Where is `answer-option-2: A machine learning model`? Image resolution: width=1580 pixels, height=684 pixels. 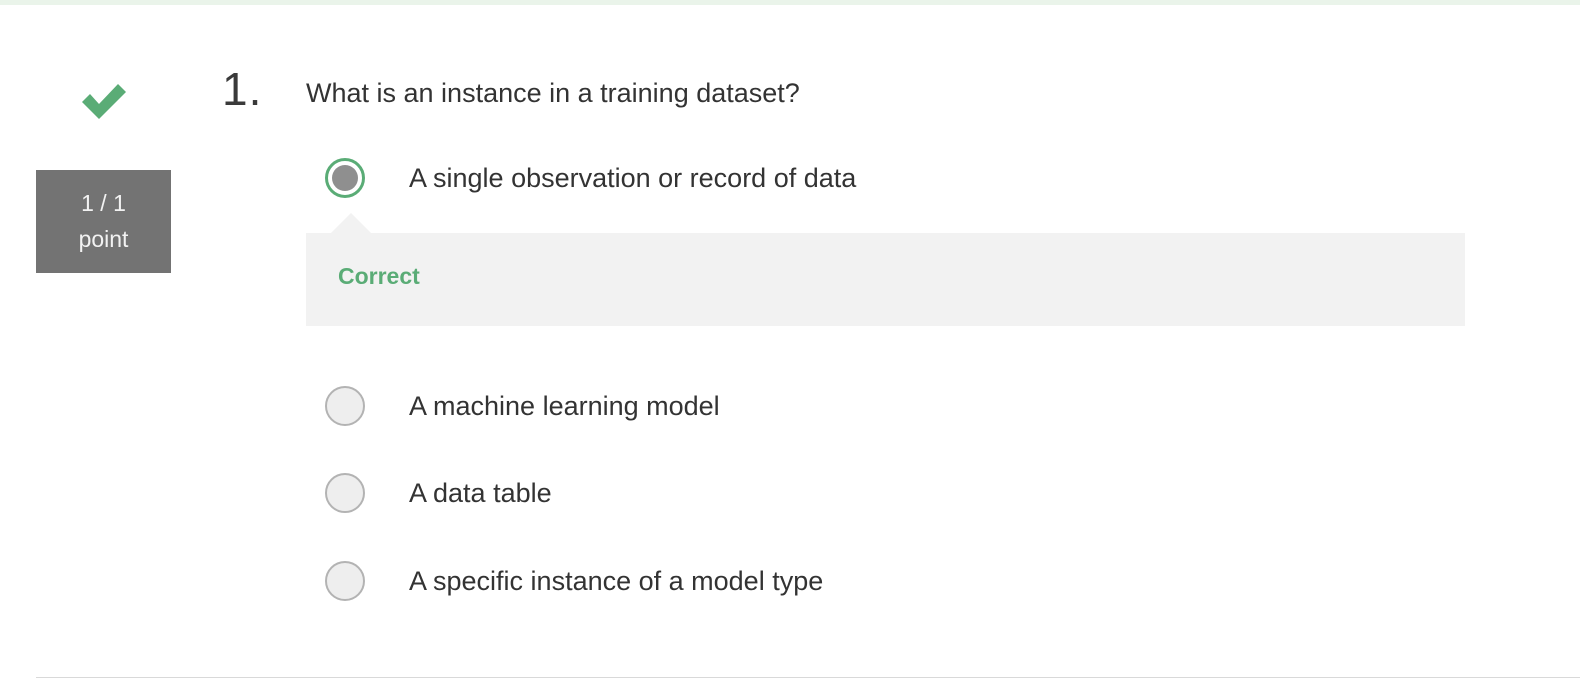 answer-option-2: A machine learning model is located at coordinates (522, 406).